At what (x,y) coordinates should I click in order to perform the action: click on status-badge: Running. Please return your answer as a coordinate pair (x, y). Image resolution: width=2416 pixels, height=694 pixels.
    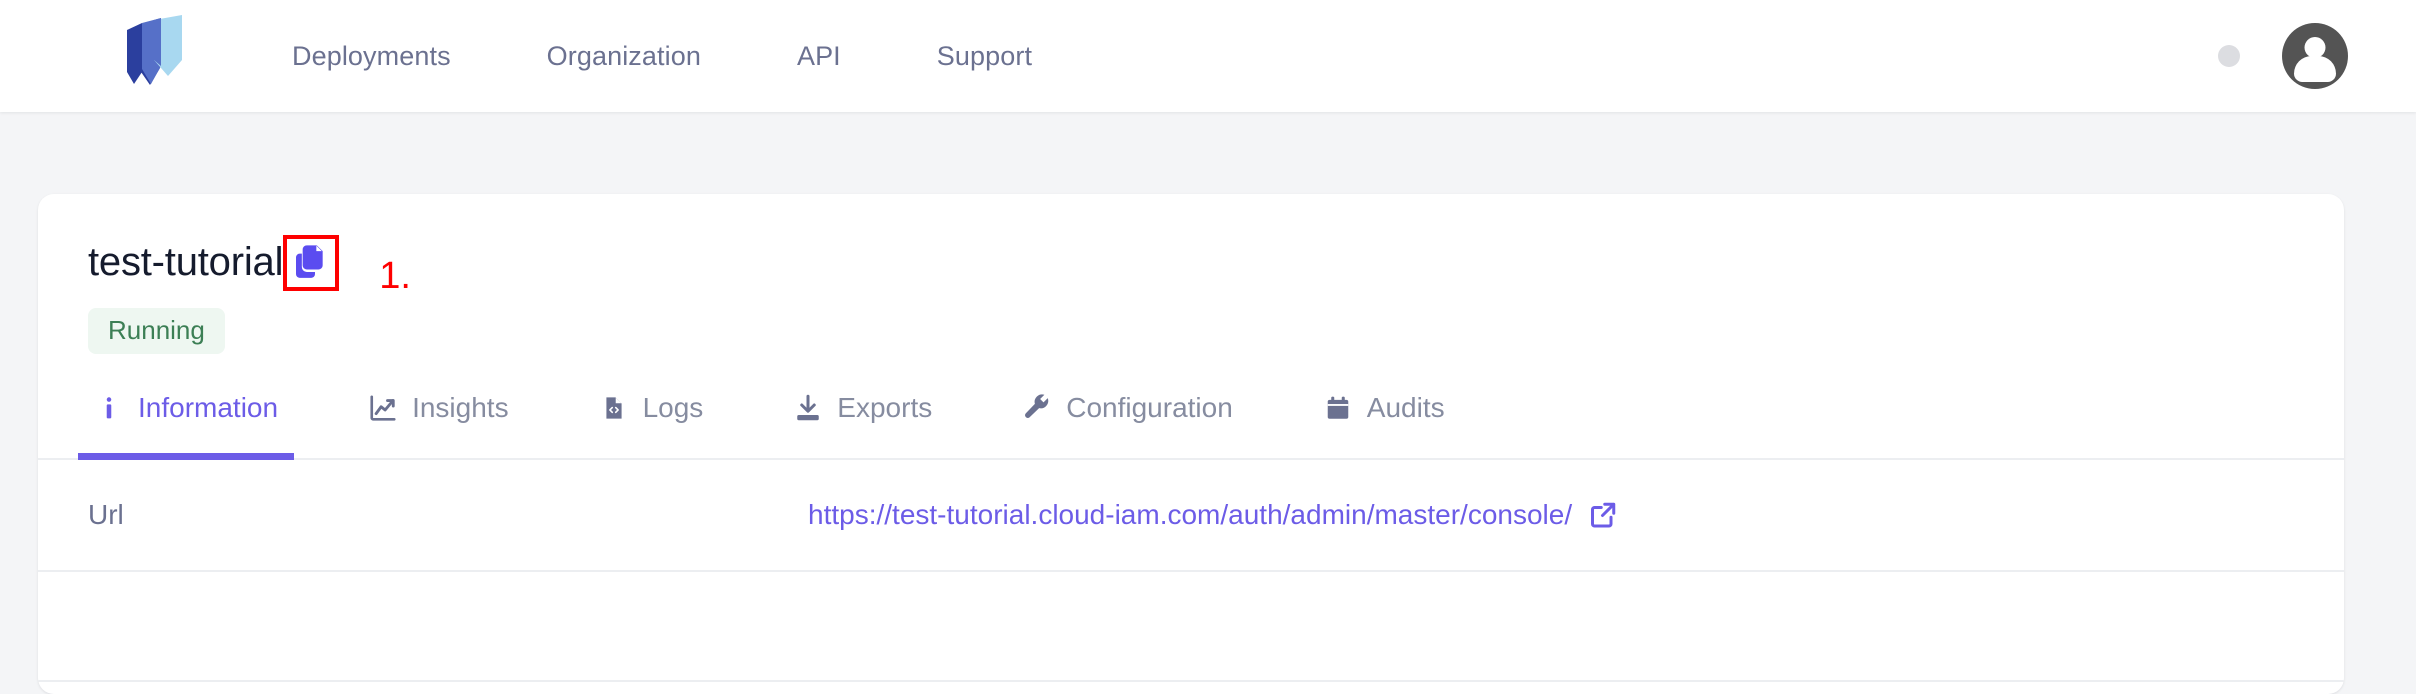
    Looking at the image, I should click on (156, 331).